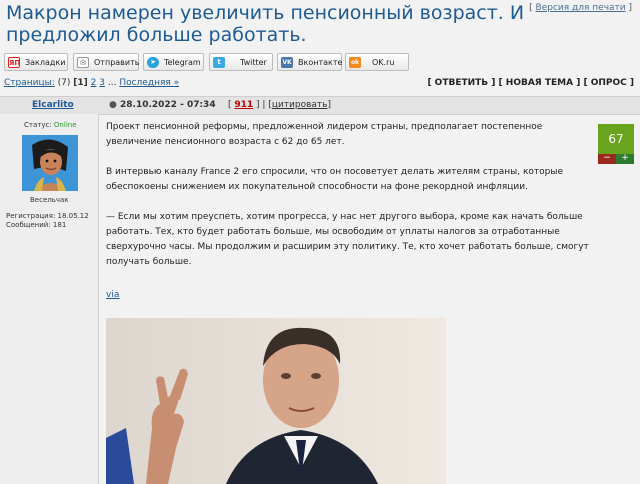 Image resolution: width=640 pixels, height=484 pixels. What do you see at coordinates (53, 105) in the screenshot?
I see `post-author: Elcarlito` at bounding box center [53, 105].